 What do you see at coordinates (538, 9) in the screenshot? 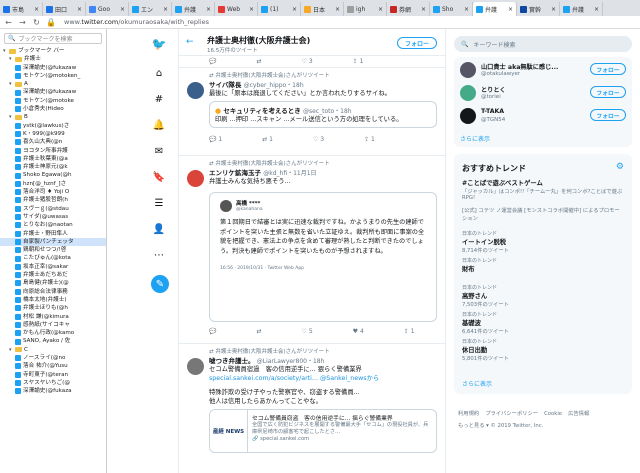
I see `browser-tab: 實幹 ×` at bounding box center [538, 9].